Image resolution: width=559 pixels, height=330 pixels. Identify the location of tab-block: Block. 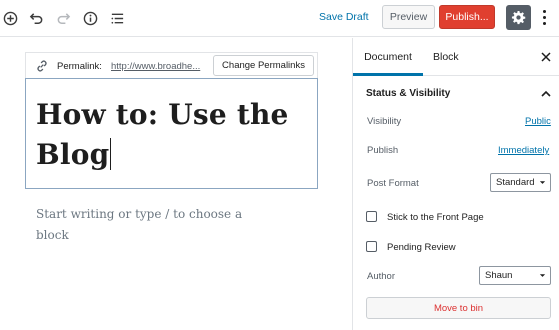
(446, 57).